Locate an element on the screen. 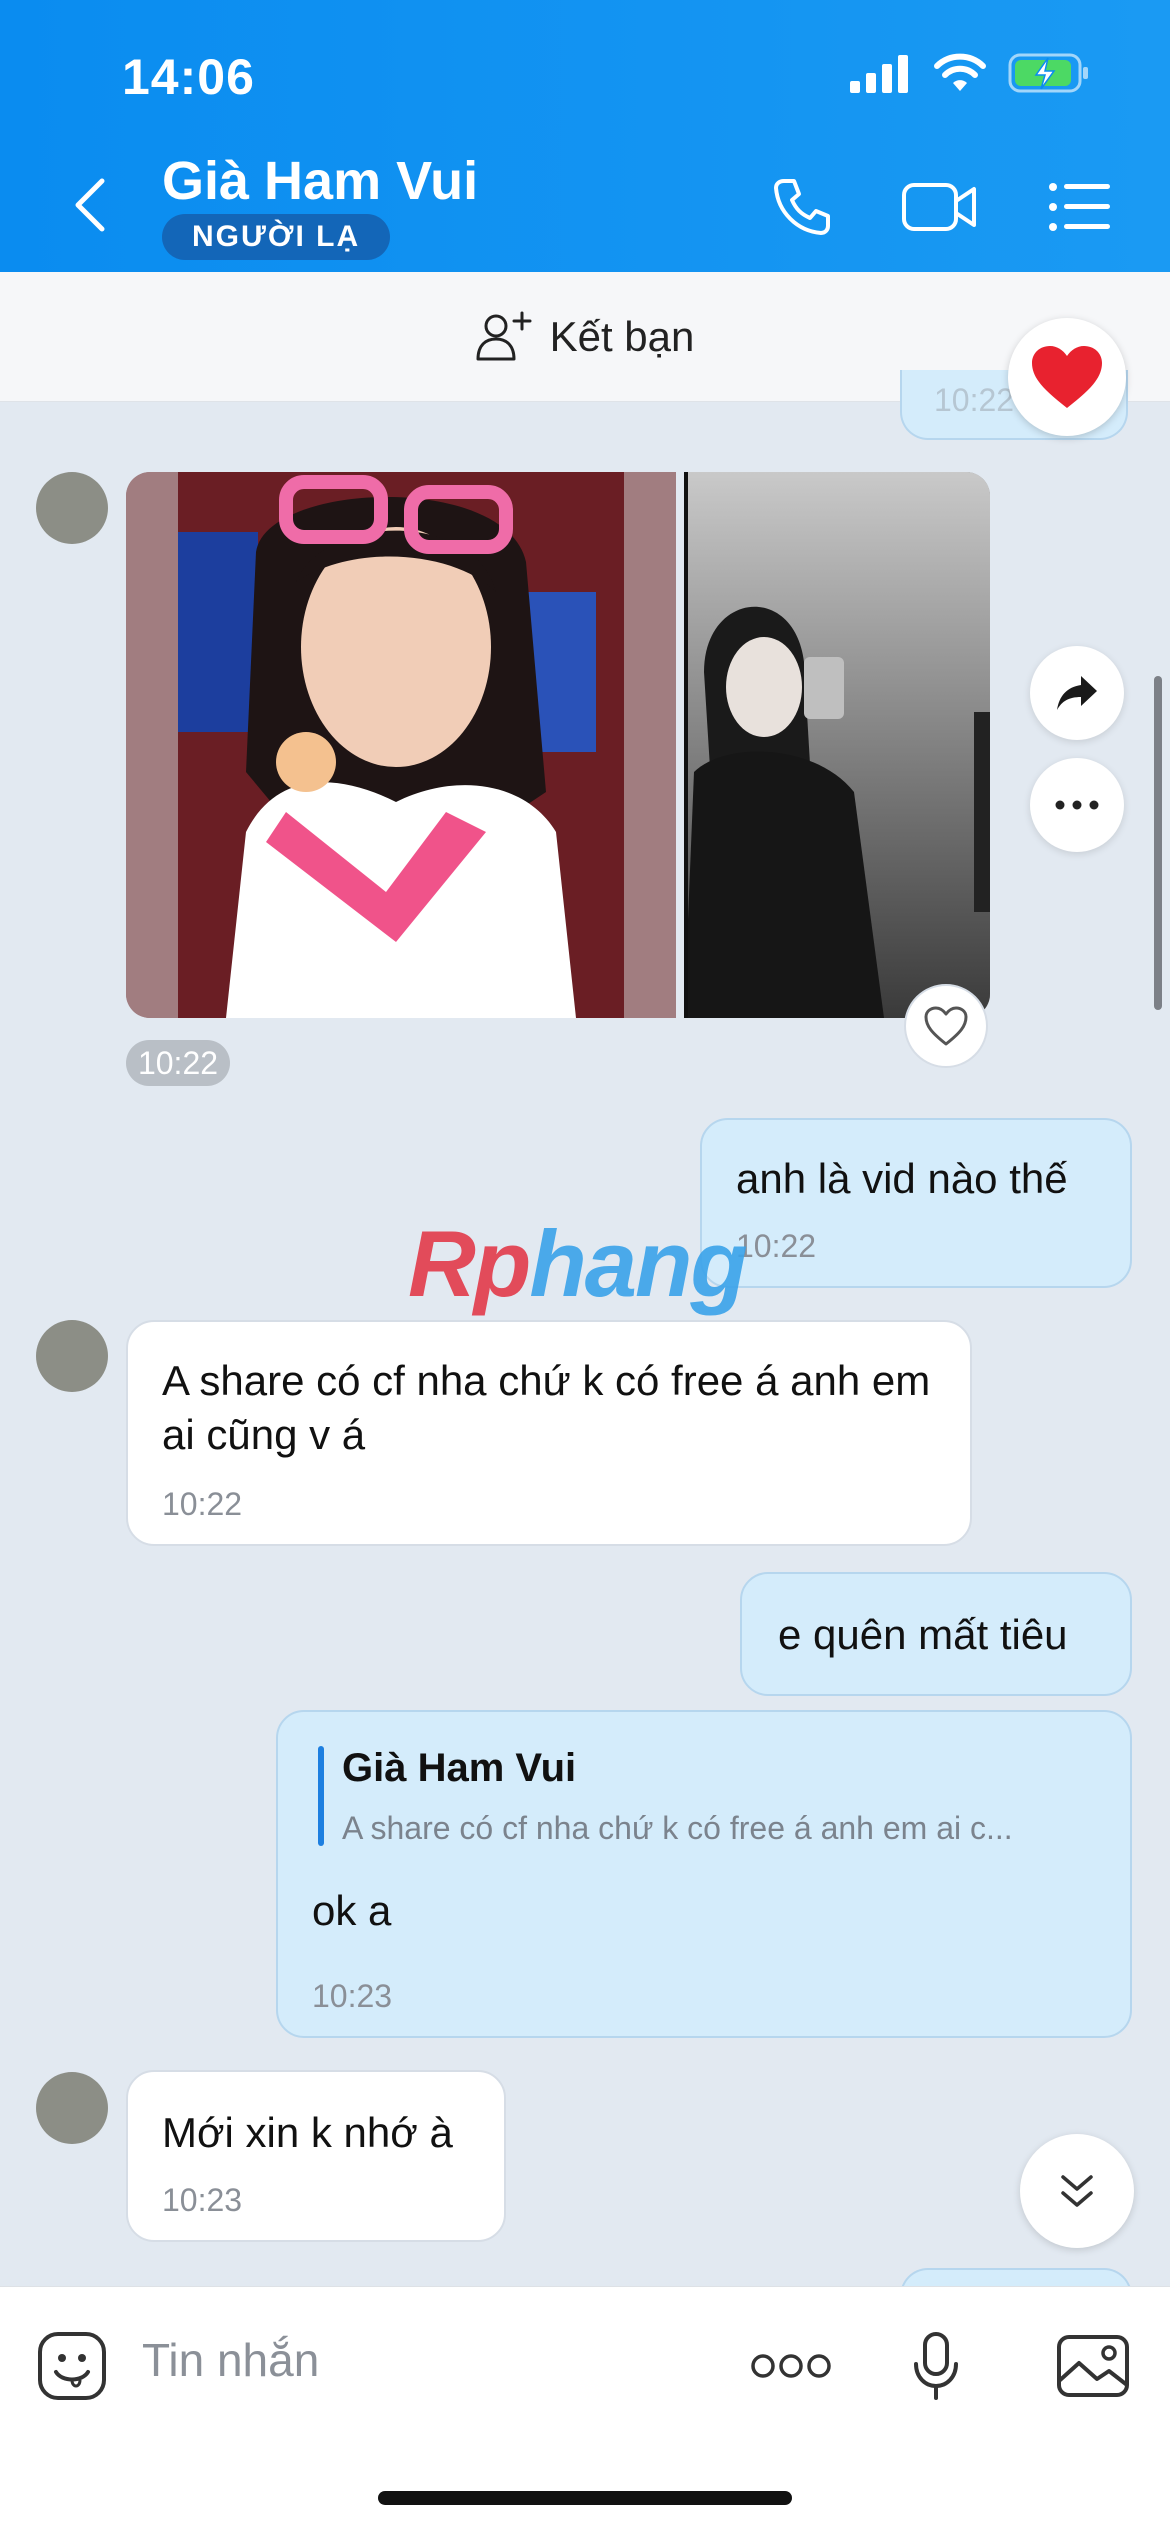 This screenshot has height=2532, width=1170. like-button is located at coordinates (946, 1026).